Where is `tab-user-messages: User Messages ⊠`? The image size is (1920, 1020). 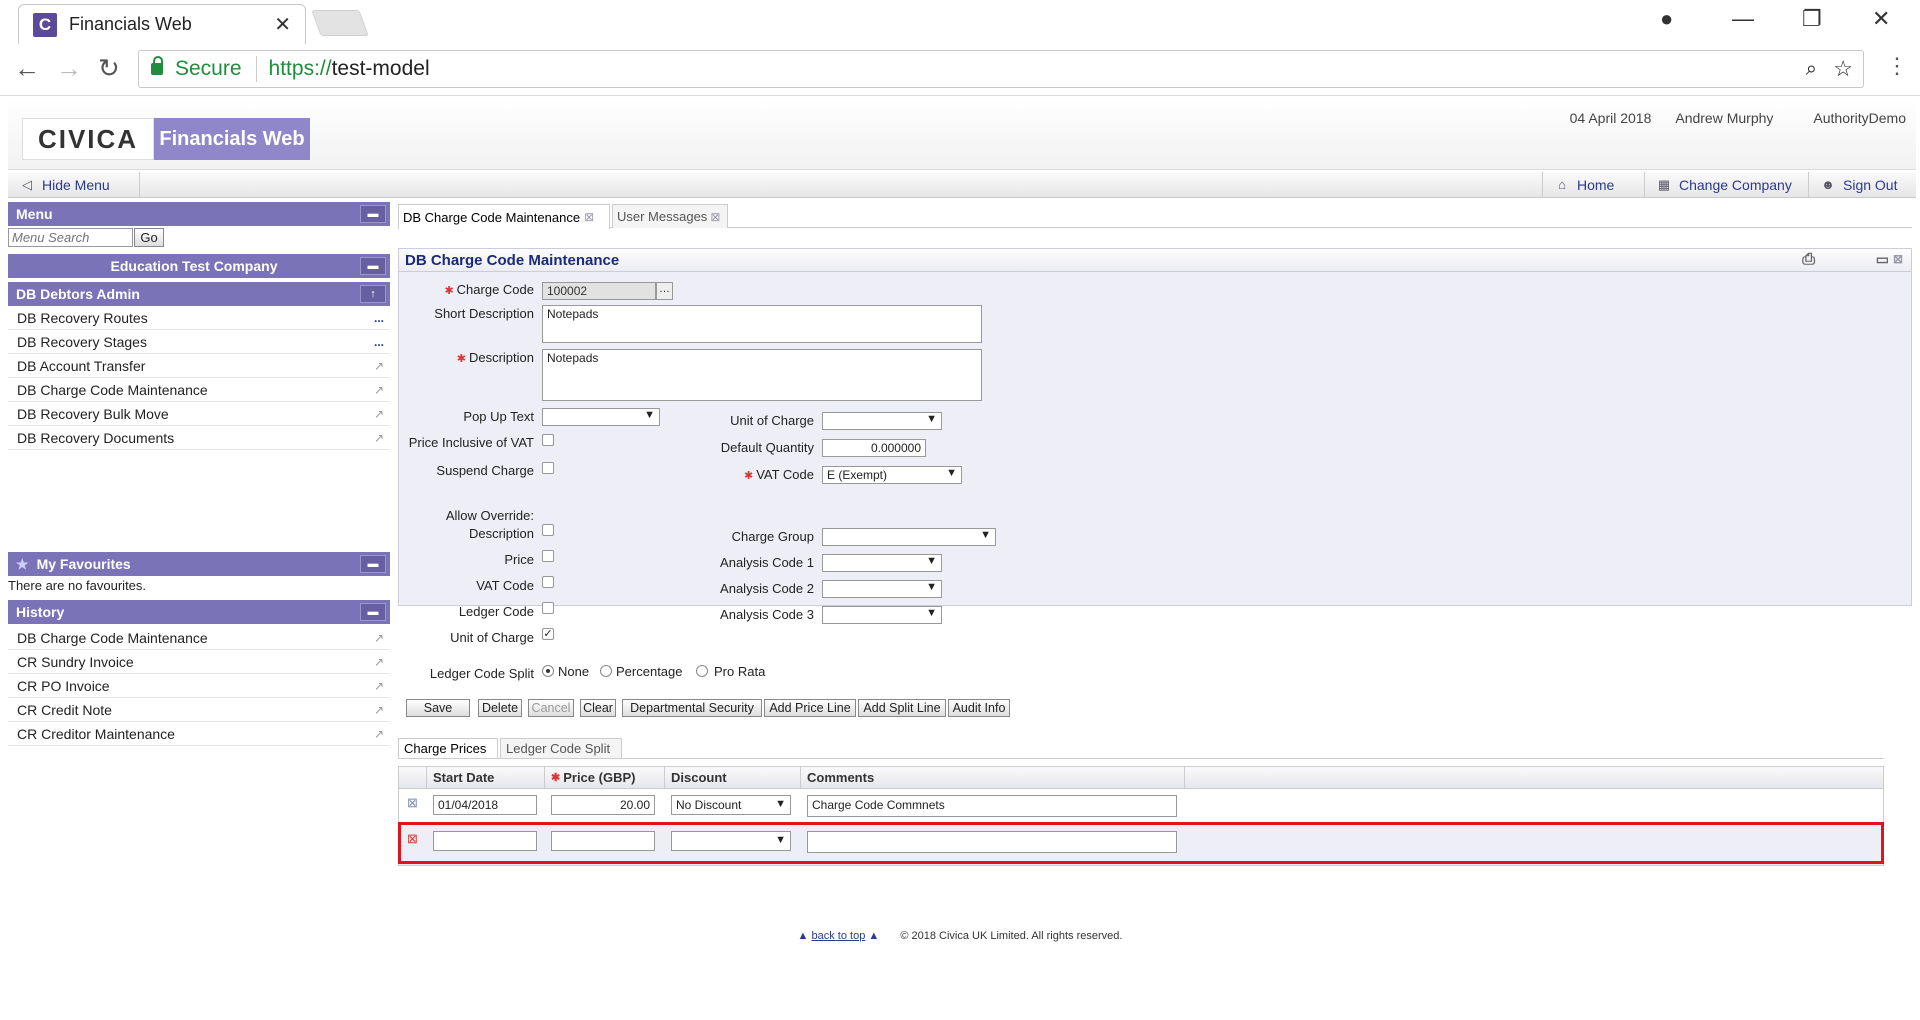 tab-user-messages: User Messages ⊠ is located at coordinates (670, 216).